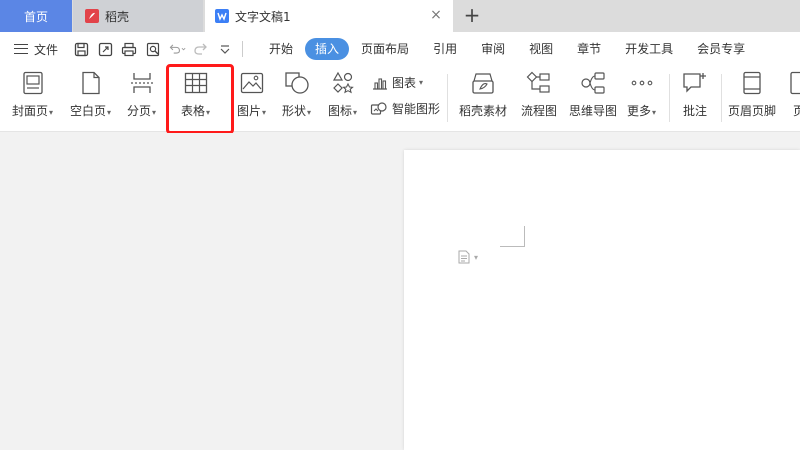 The image size is (800, 450). I want to click on tab-start: 开始, so click(281, 49).